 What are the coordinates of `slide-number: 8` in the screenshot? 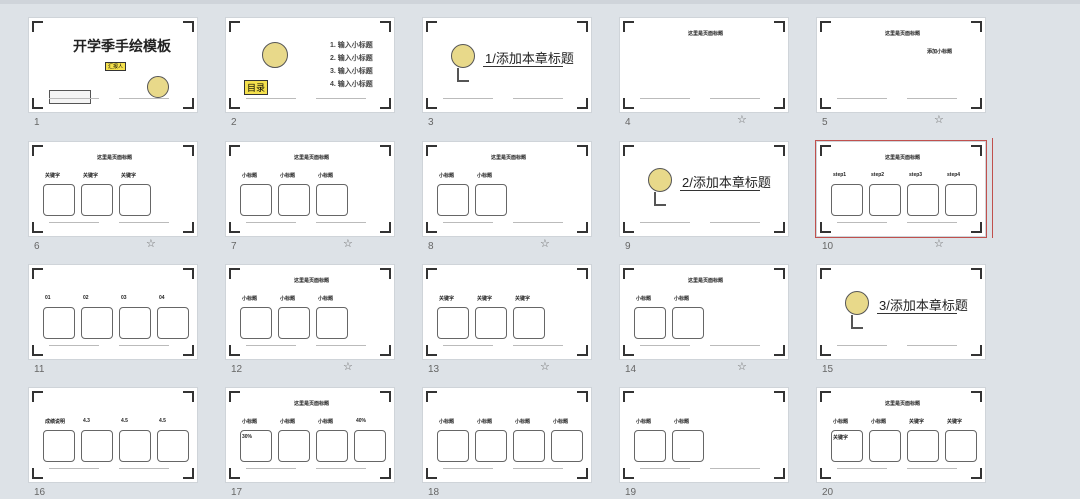 It's located at (431, 246).